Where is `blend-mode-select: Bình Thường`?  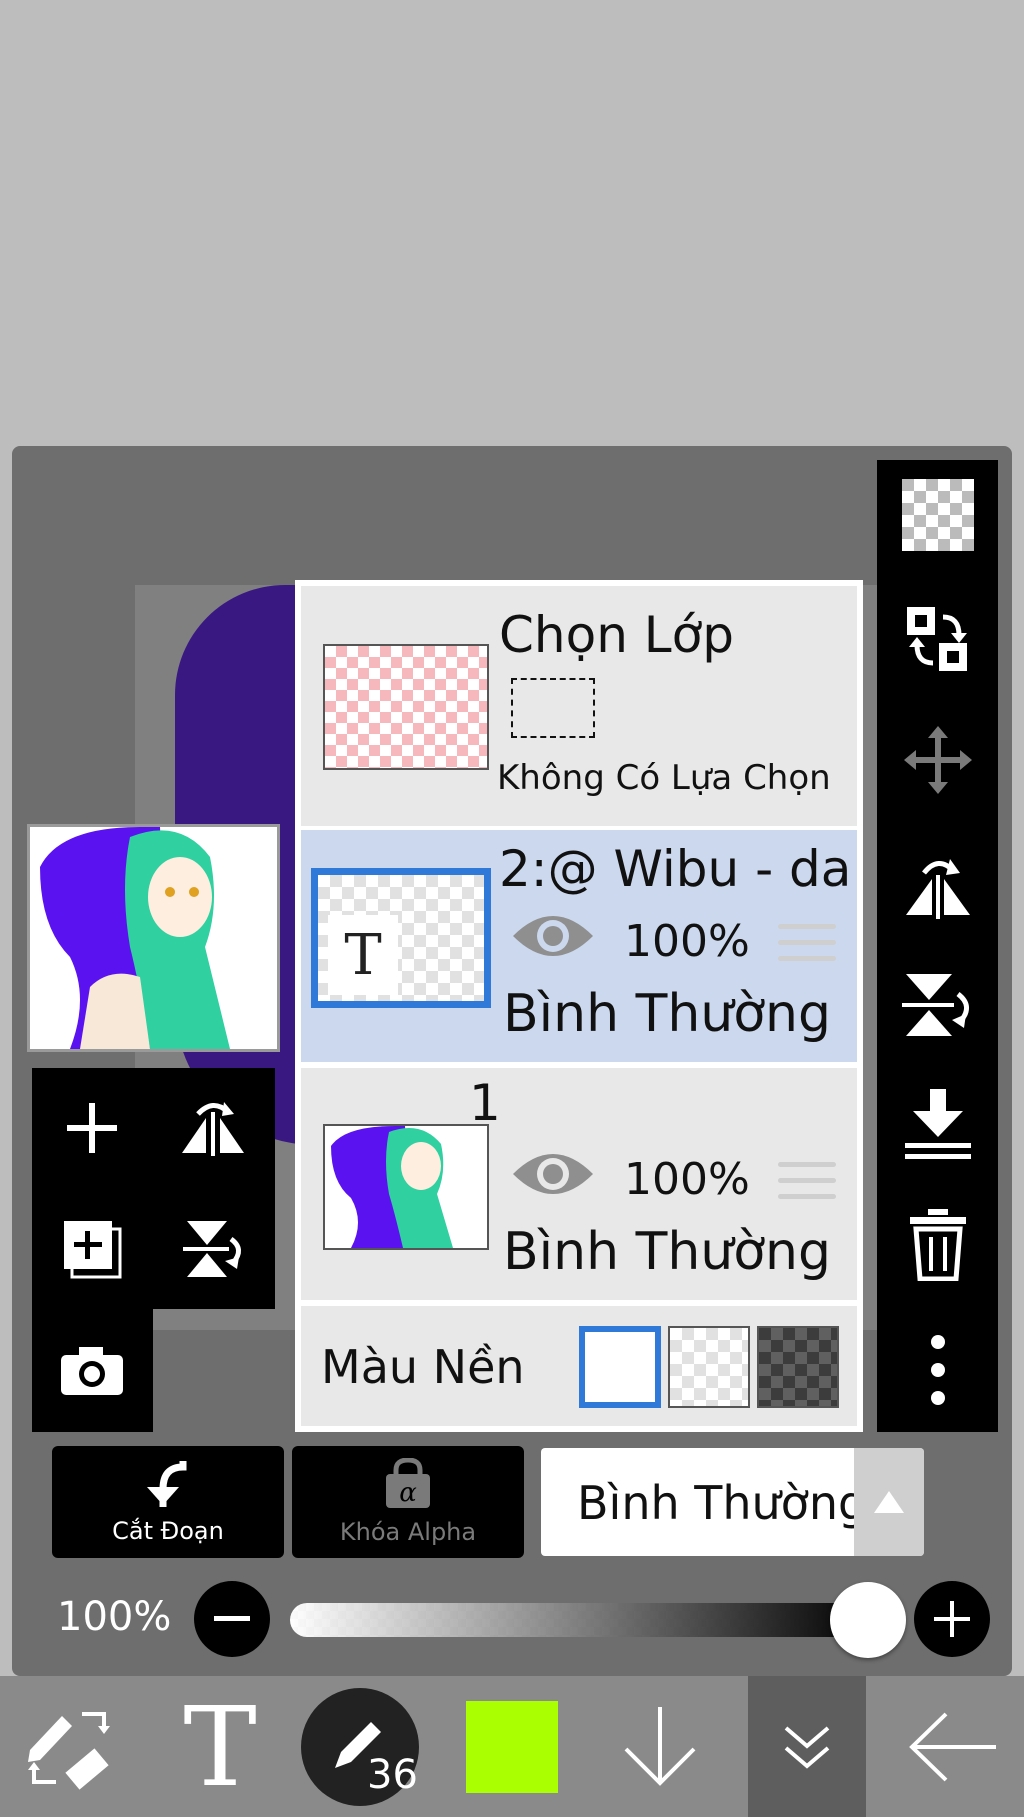
blend-mode-select: Bình Thường is located at coordinates (732, 1502).